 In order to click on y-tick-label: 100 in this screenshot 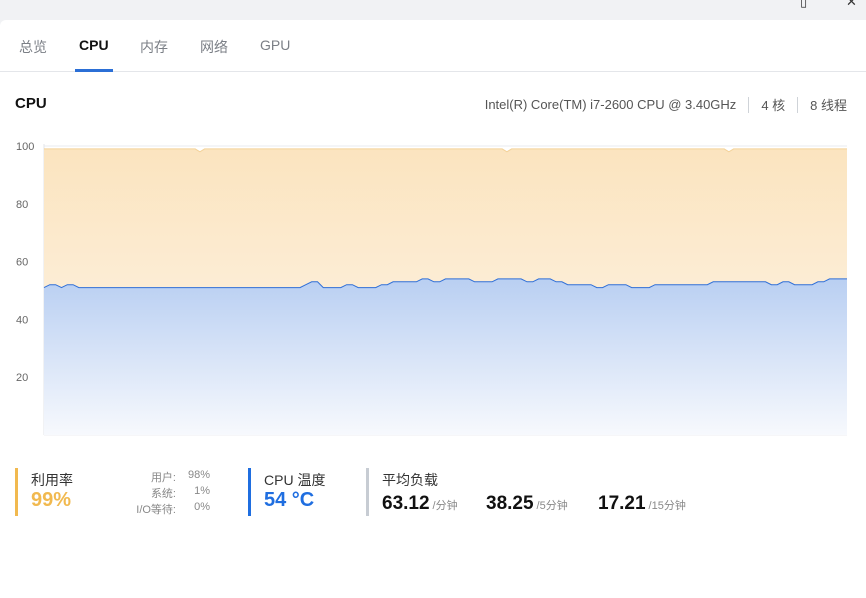, I will do `click(25, 147)`.